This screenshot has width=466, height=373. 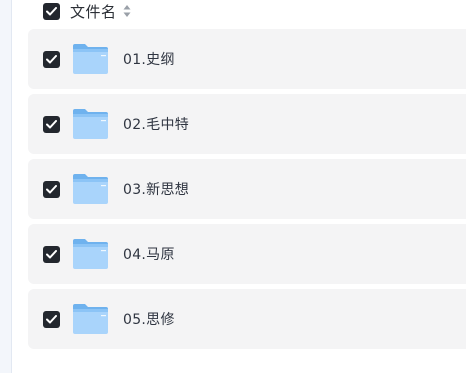 I want to click on select-all-checkbox, so click(x=51, y=11).